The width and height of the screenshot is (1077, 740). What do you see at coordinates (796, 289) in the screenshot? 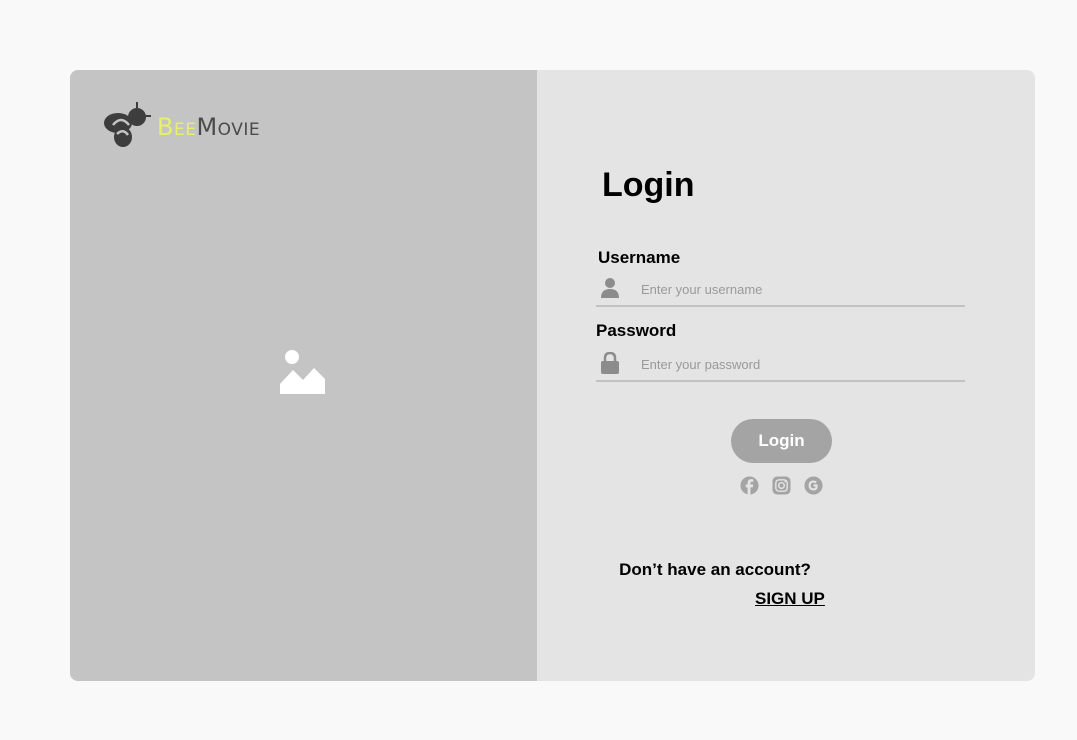
I see `username-input` at bounding box center [796, 289].